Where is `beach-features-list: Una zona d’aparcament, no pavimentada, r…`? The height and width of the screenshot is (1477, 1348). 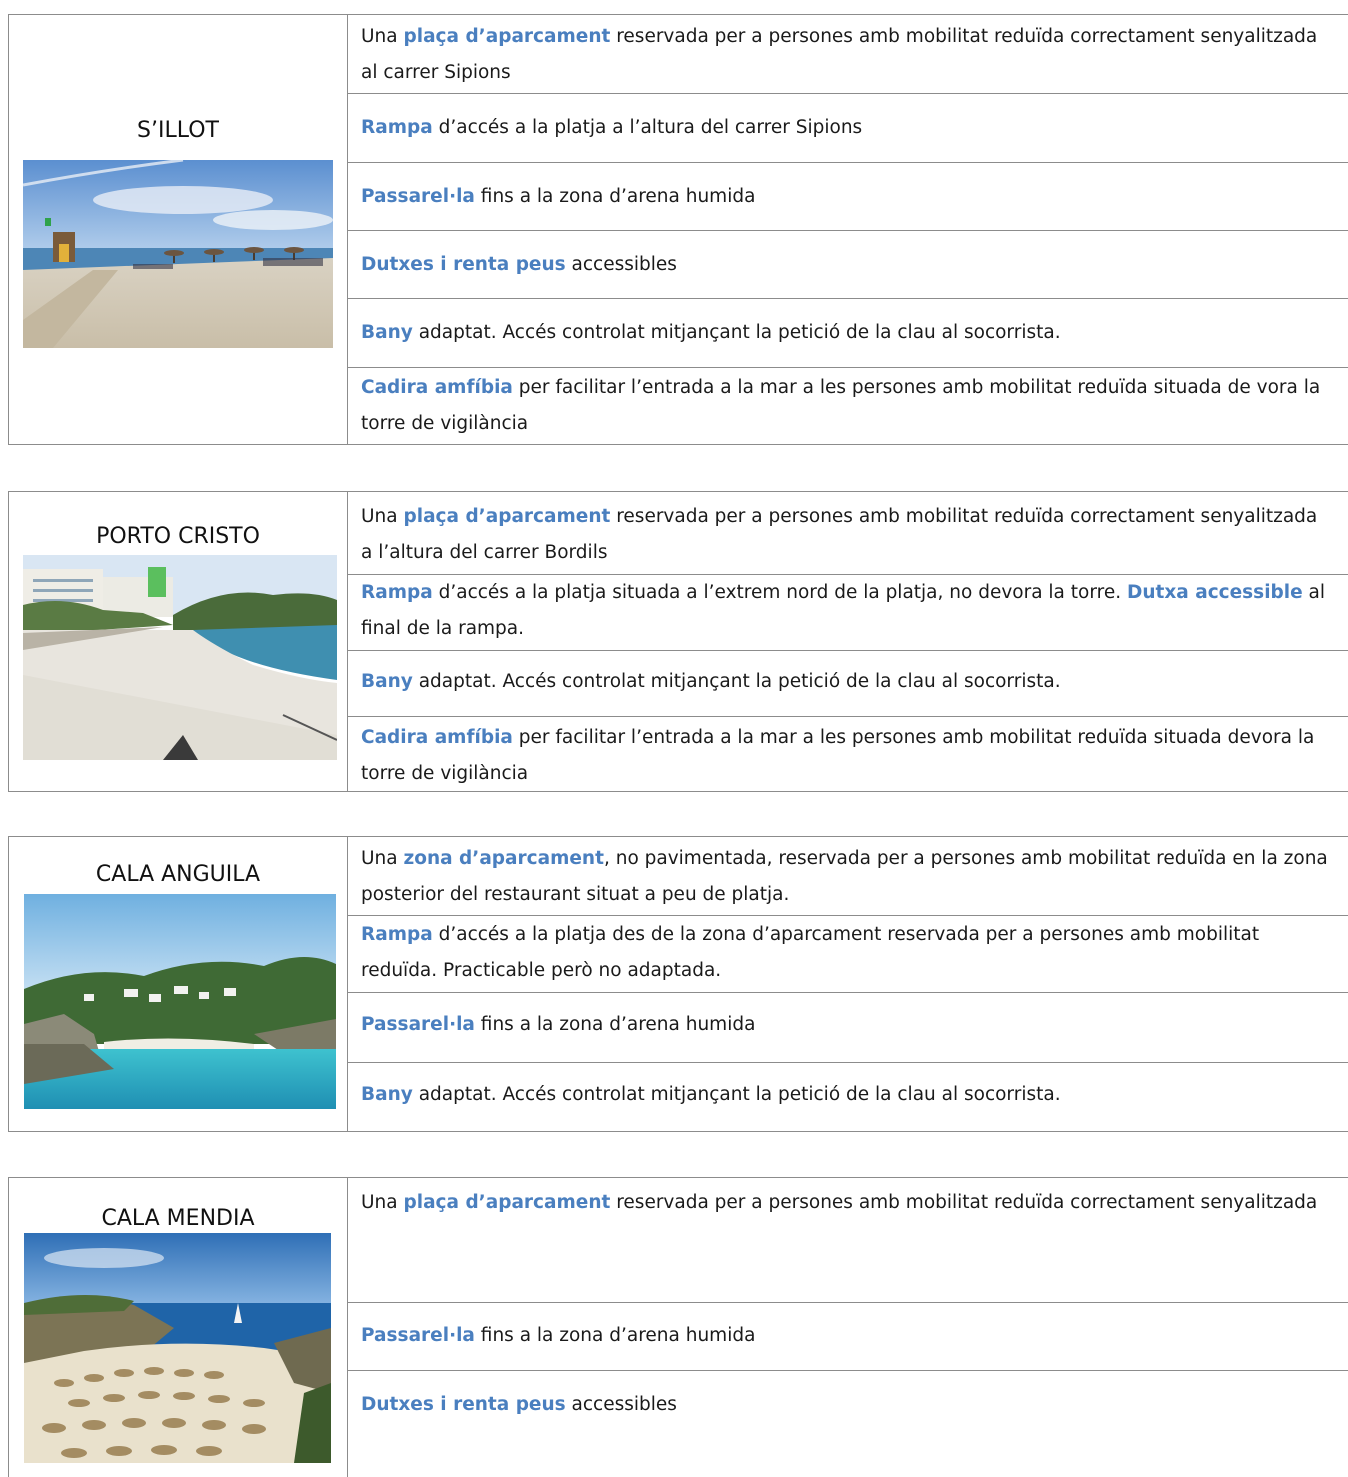
beach-features-list: Una zona d’aparcament, no pavimentada, r… is located at coordinates (848, 984).